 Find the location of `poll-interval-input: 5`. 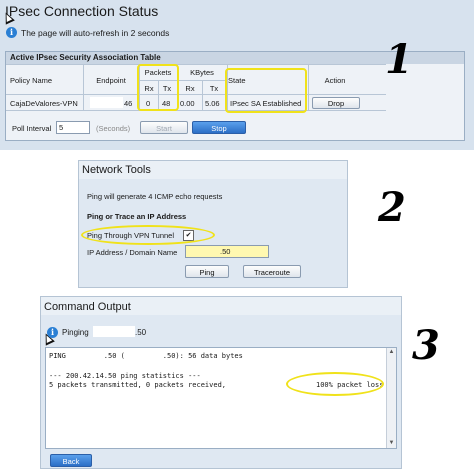

poll-interval-input: 5 is located at coordinates (73, 127).